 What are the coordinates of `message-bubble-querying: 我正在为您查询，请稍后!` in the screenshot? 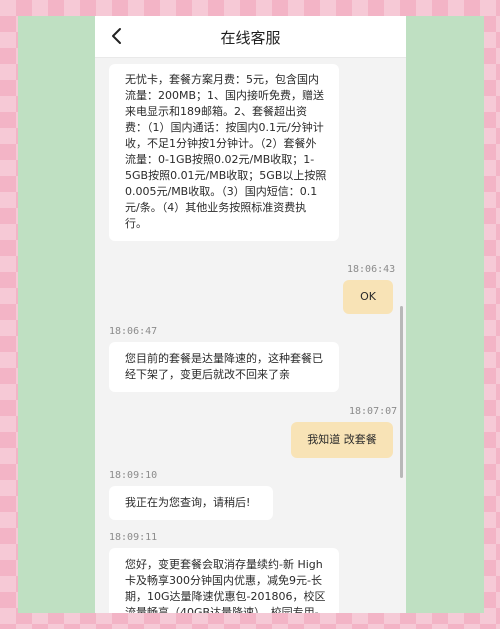 It's located at (191, 503).